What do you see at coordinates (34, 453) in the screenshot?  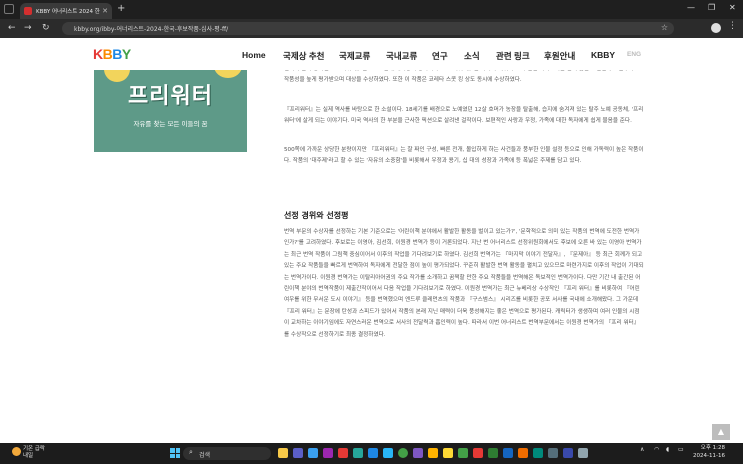 I see `weather-widget: 기온 급락 내일` at bounding box center [34, 453].